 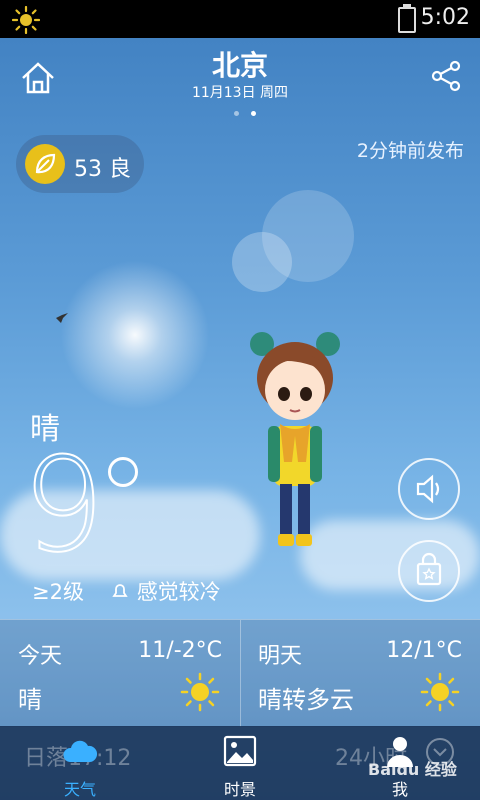 I want to click on tab-label: 天气, so click(x=79, y=789).